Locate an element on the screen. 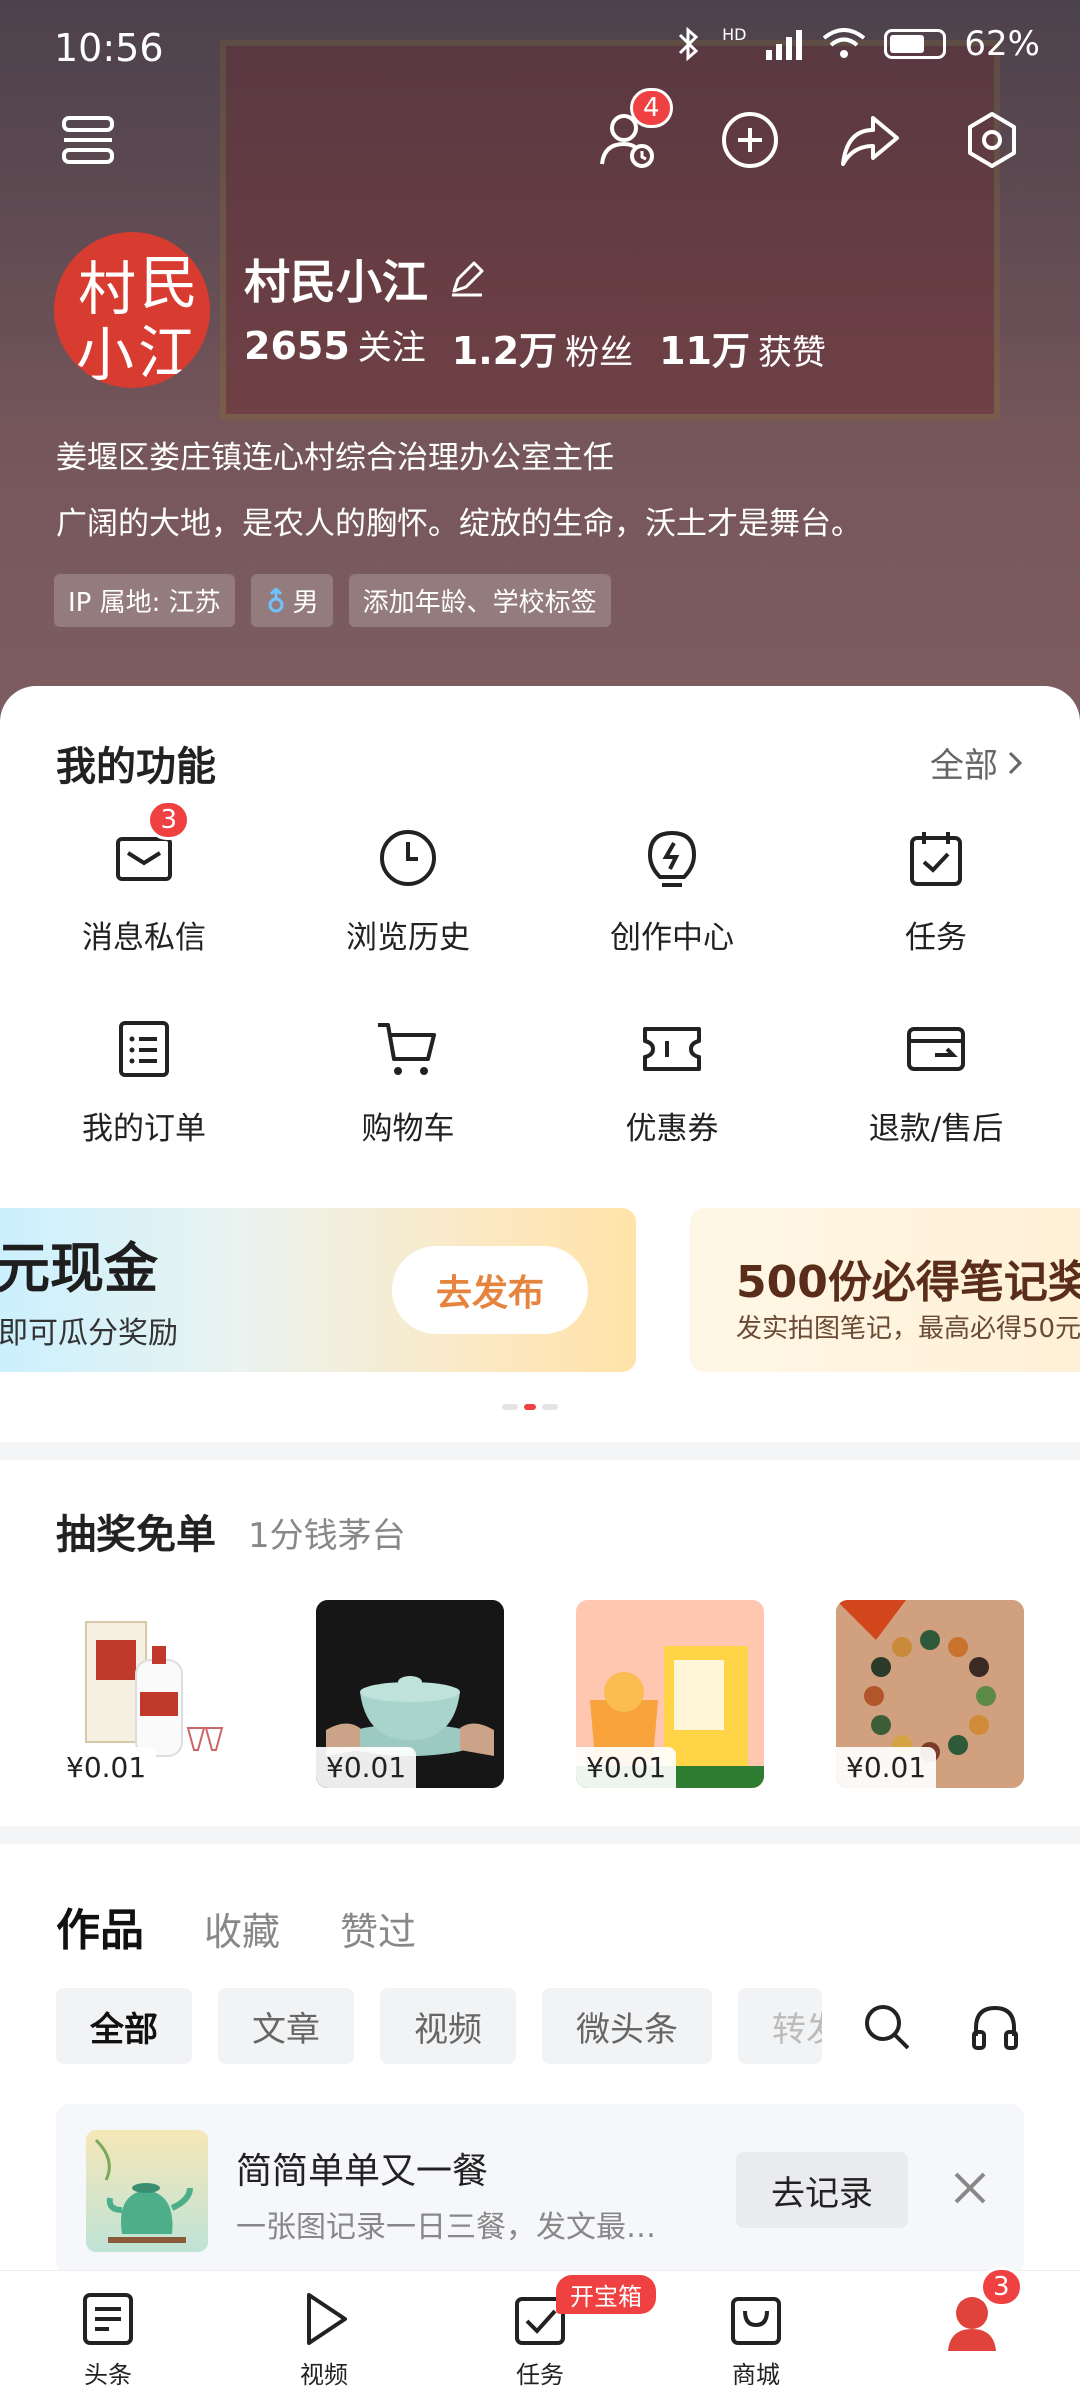 The image size is (1080, 2400). promo-banner-title: 元现金 is located at coordinates (79, 1268).